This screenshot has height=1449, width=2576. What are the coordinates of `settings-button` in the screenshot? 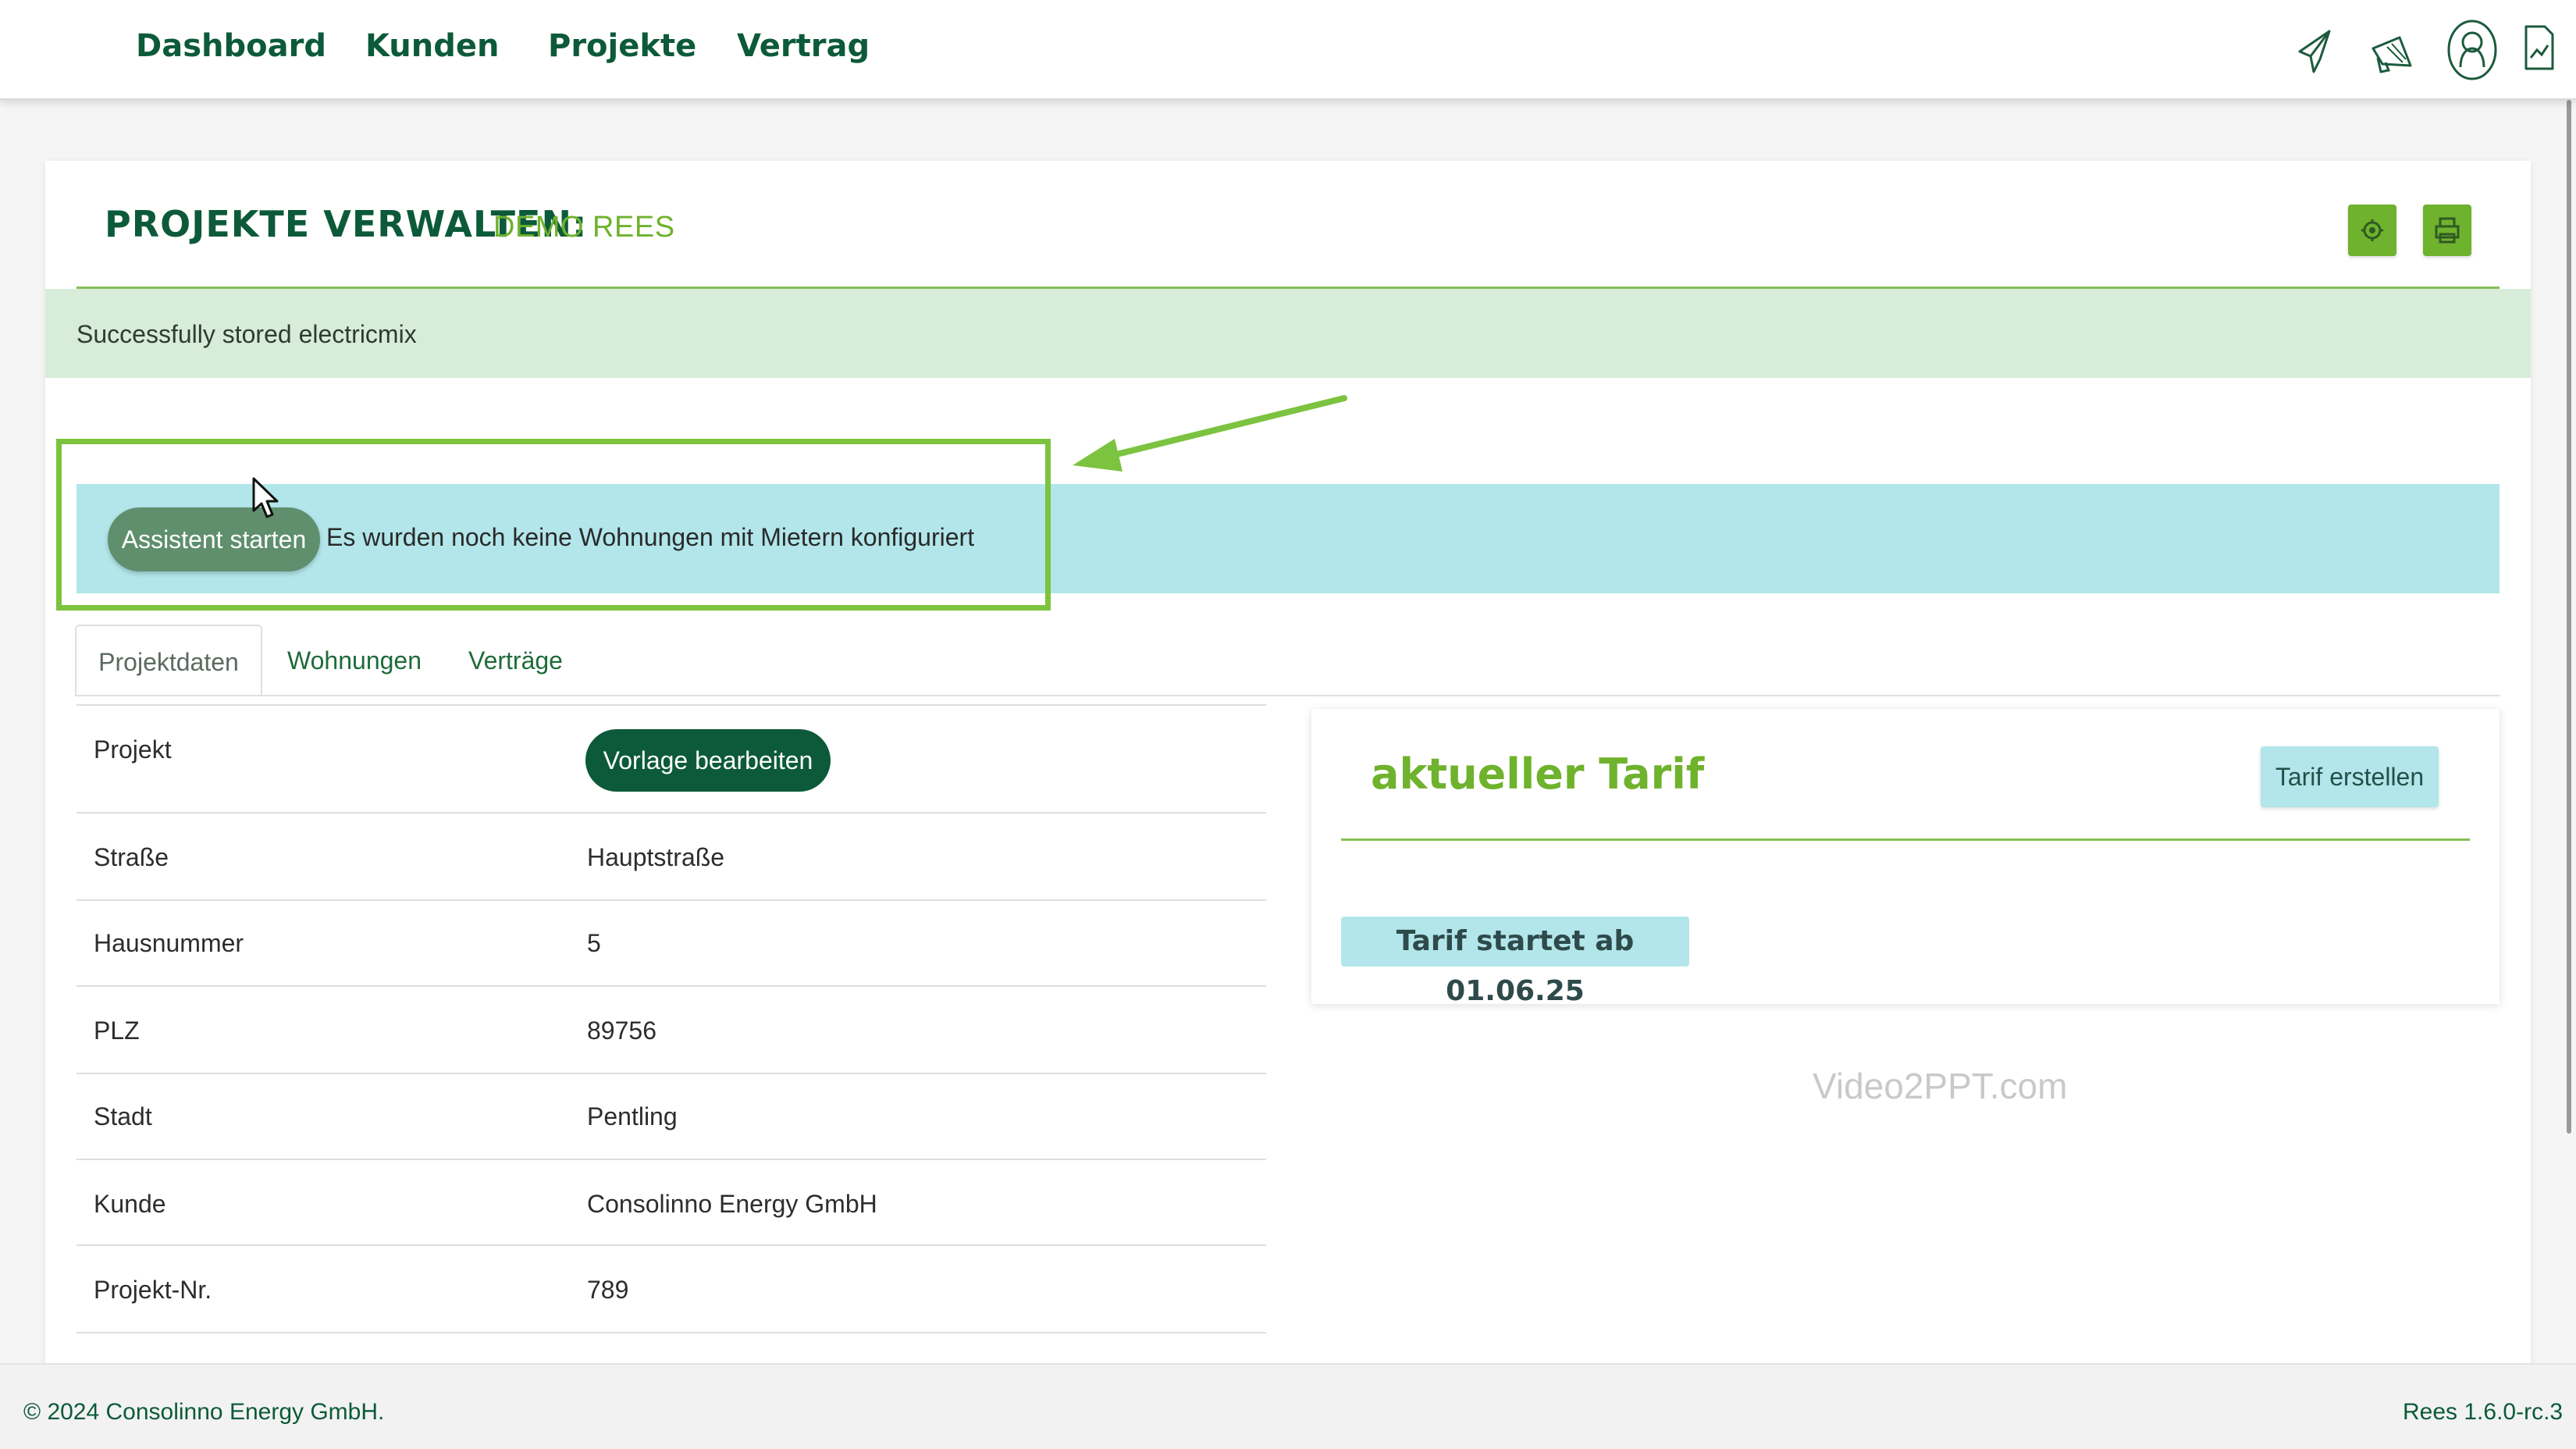 It's located at (2372, 230).